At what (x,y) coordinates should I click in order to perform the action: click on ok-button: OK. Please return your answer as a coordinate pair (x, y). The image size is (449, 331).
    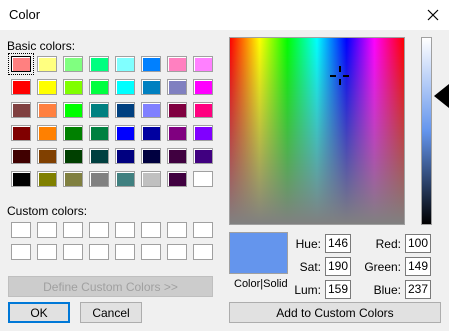
    Looking at the image, I should click on (39, 312).